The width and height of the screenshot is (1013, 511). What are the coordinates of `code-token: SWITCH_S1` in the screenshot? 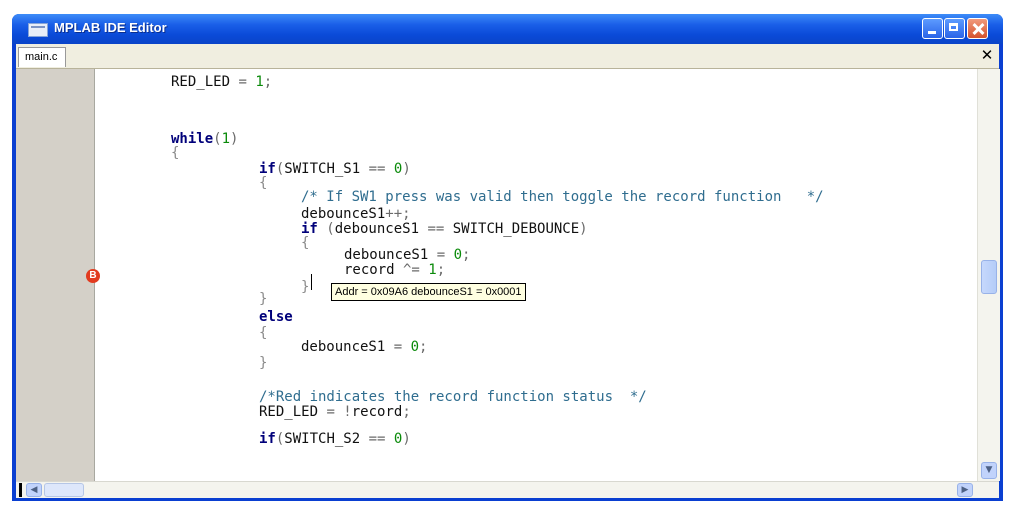 It's located at (322, 169).